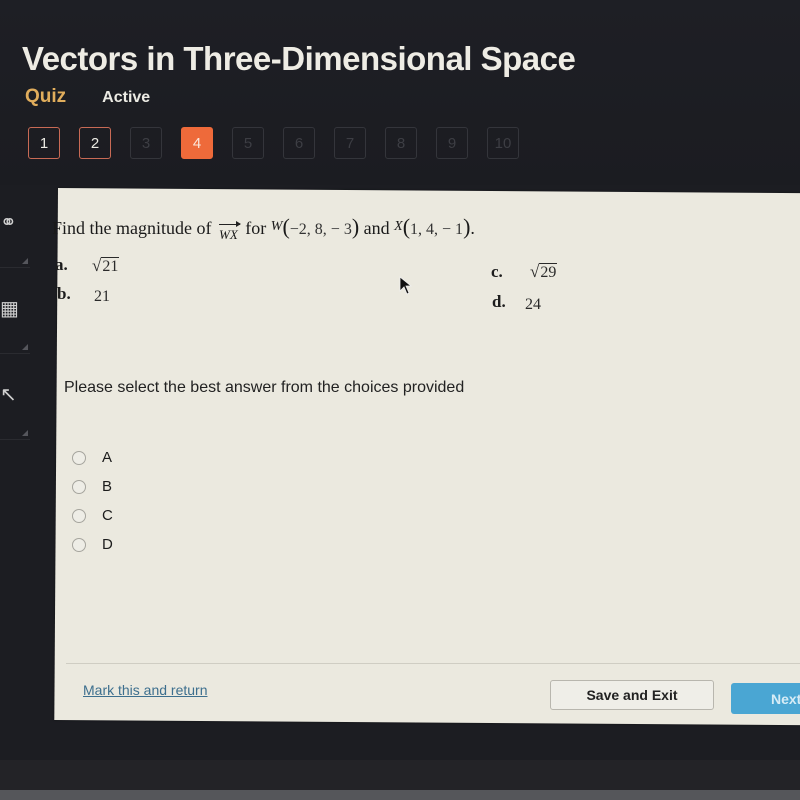  Describe the element at coordinates (107, 544) in the screenshot. I see `answer-option-label: D` at that location.